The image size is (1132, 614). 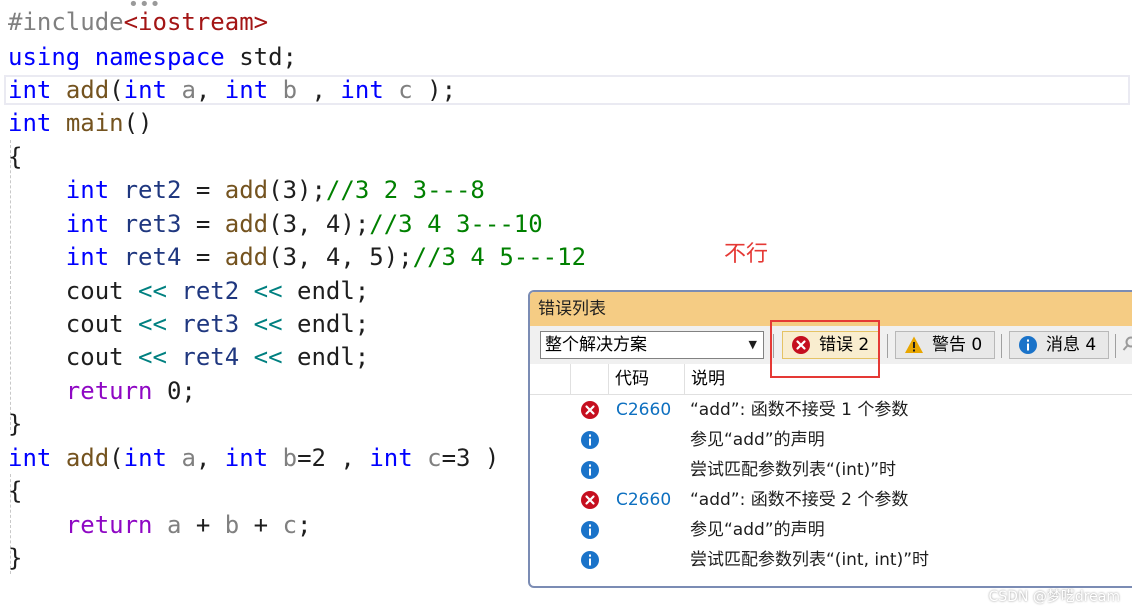 I want to click on code-token: <iostream>, so click(x=196, y=22).